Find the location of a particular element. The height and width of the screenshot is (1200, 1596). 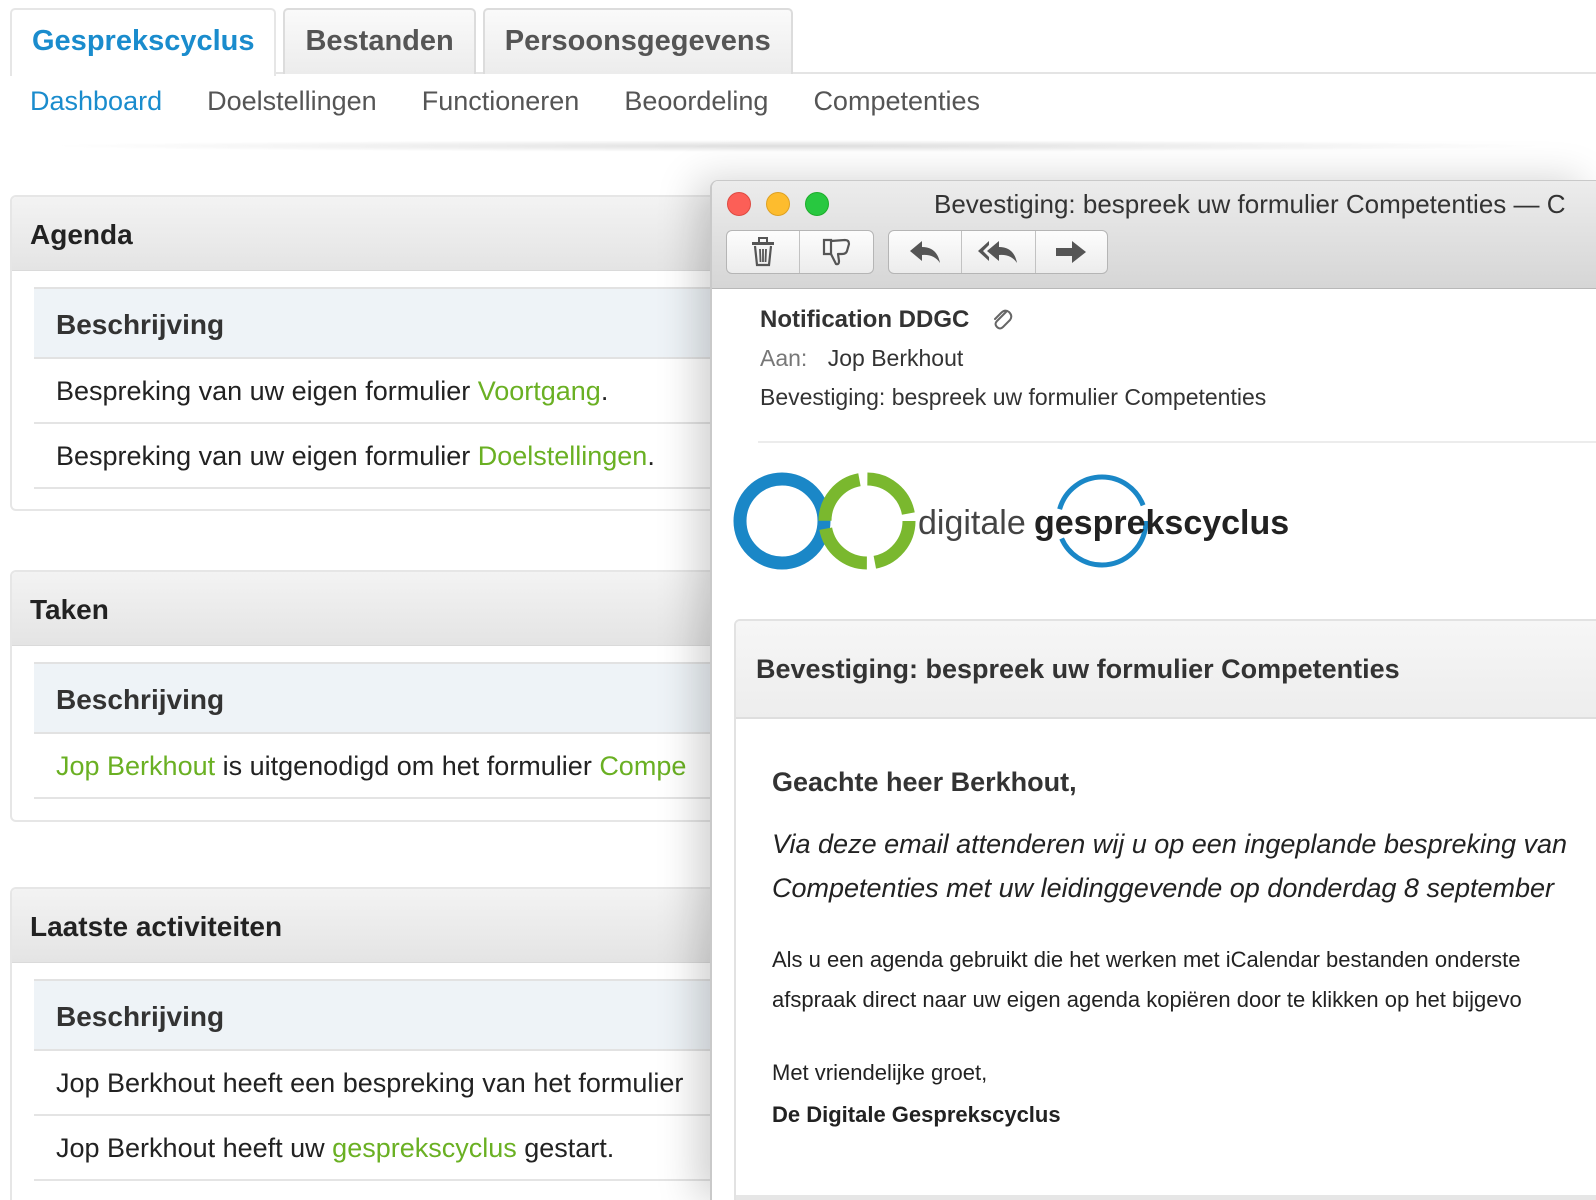

nav-competenties: Competenties is located at coordinates (896, 101).